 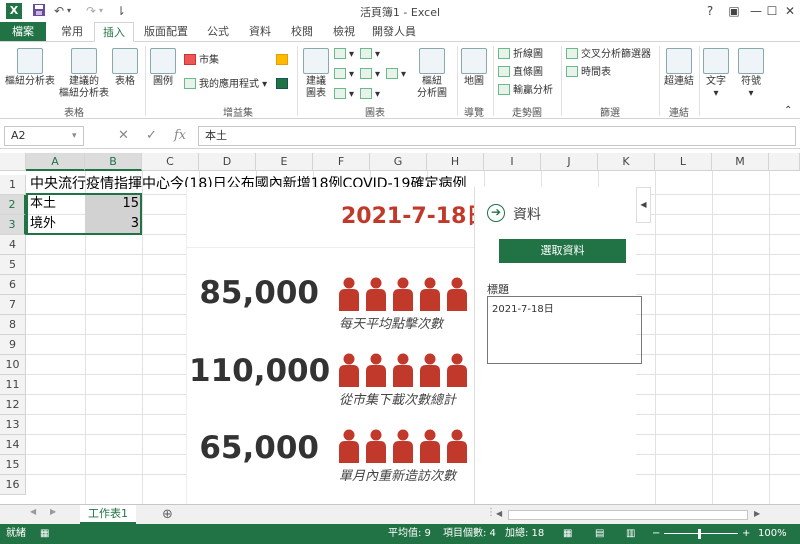 I want to click on recommended-pivot-button: 建議的 樞紐分析表, so click(x=84, y=74).